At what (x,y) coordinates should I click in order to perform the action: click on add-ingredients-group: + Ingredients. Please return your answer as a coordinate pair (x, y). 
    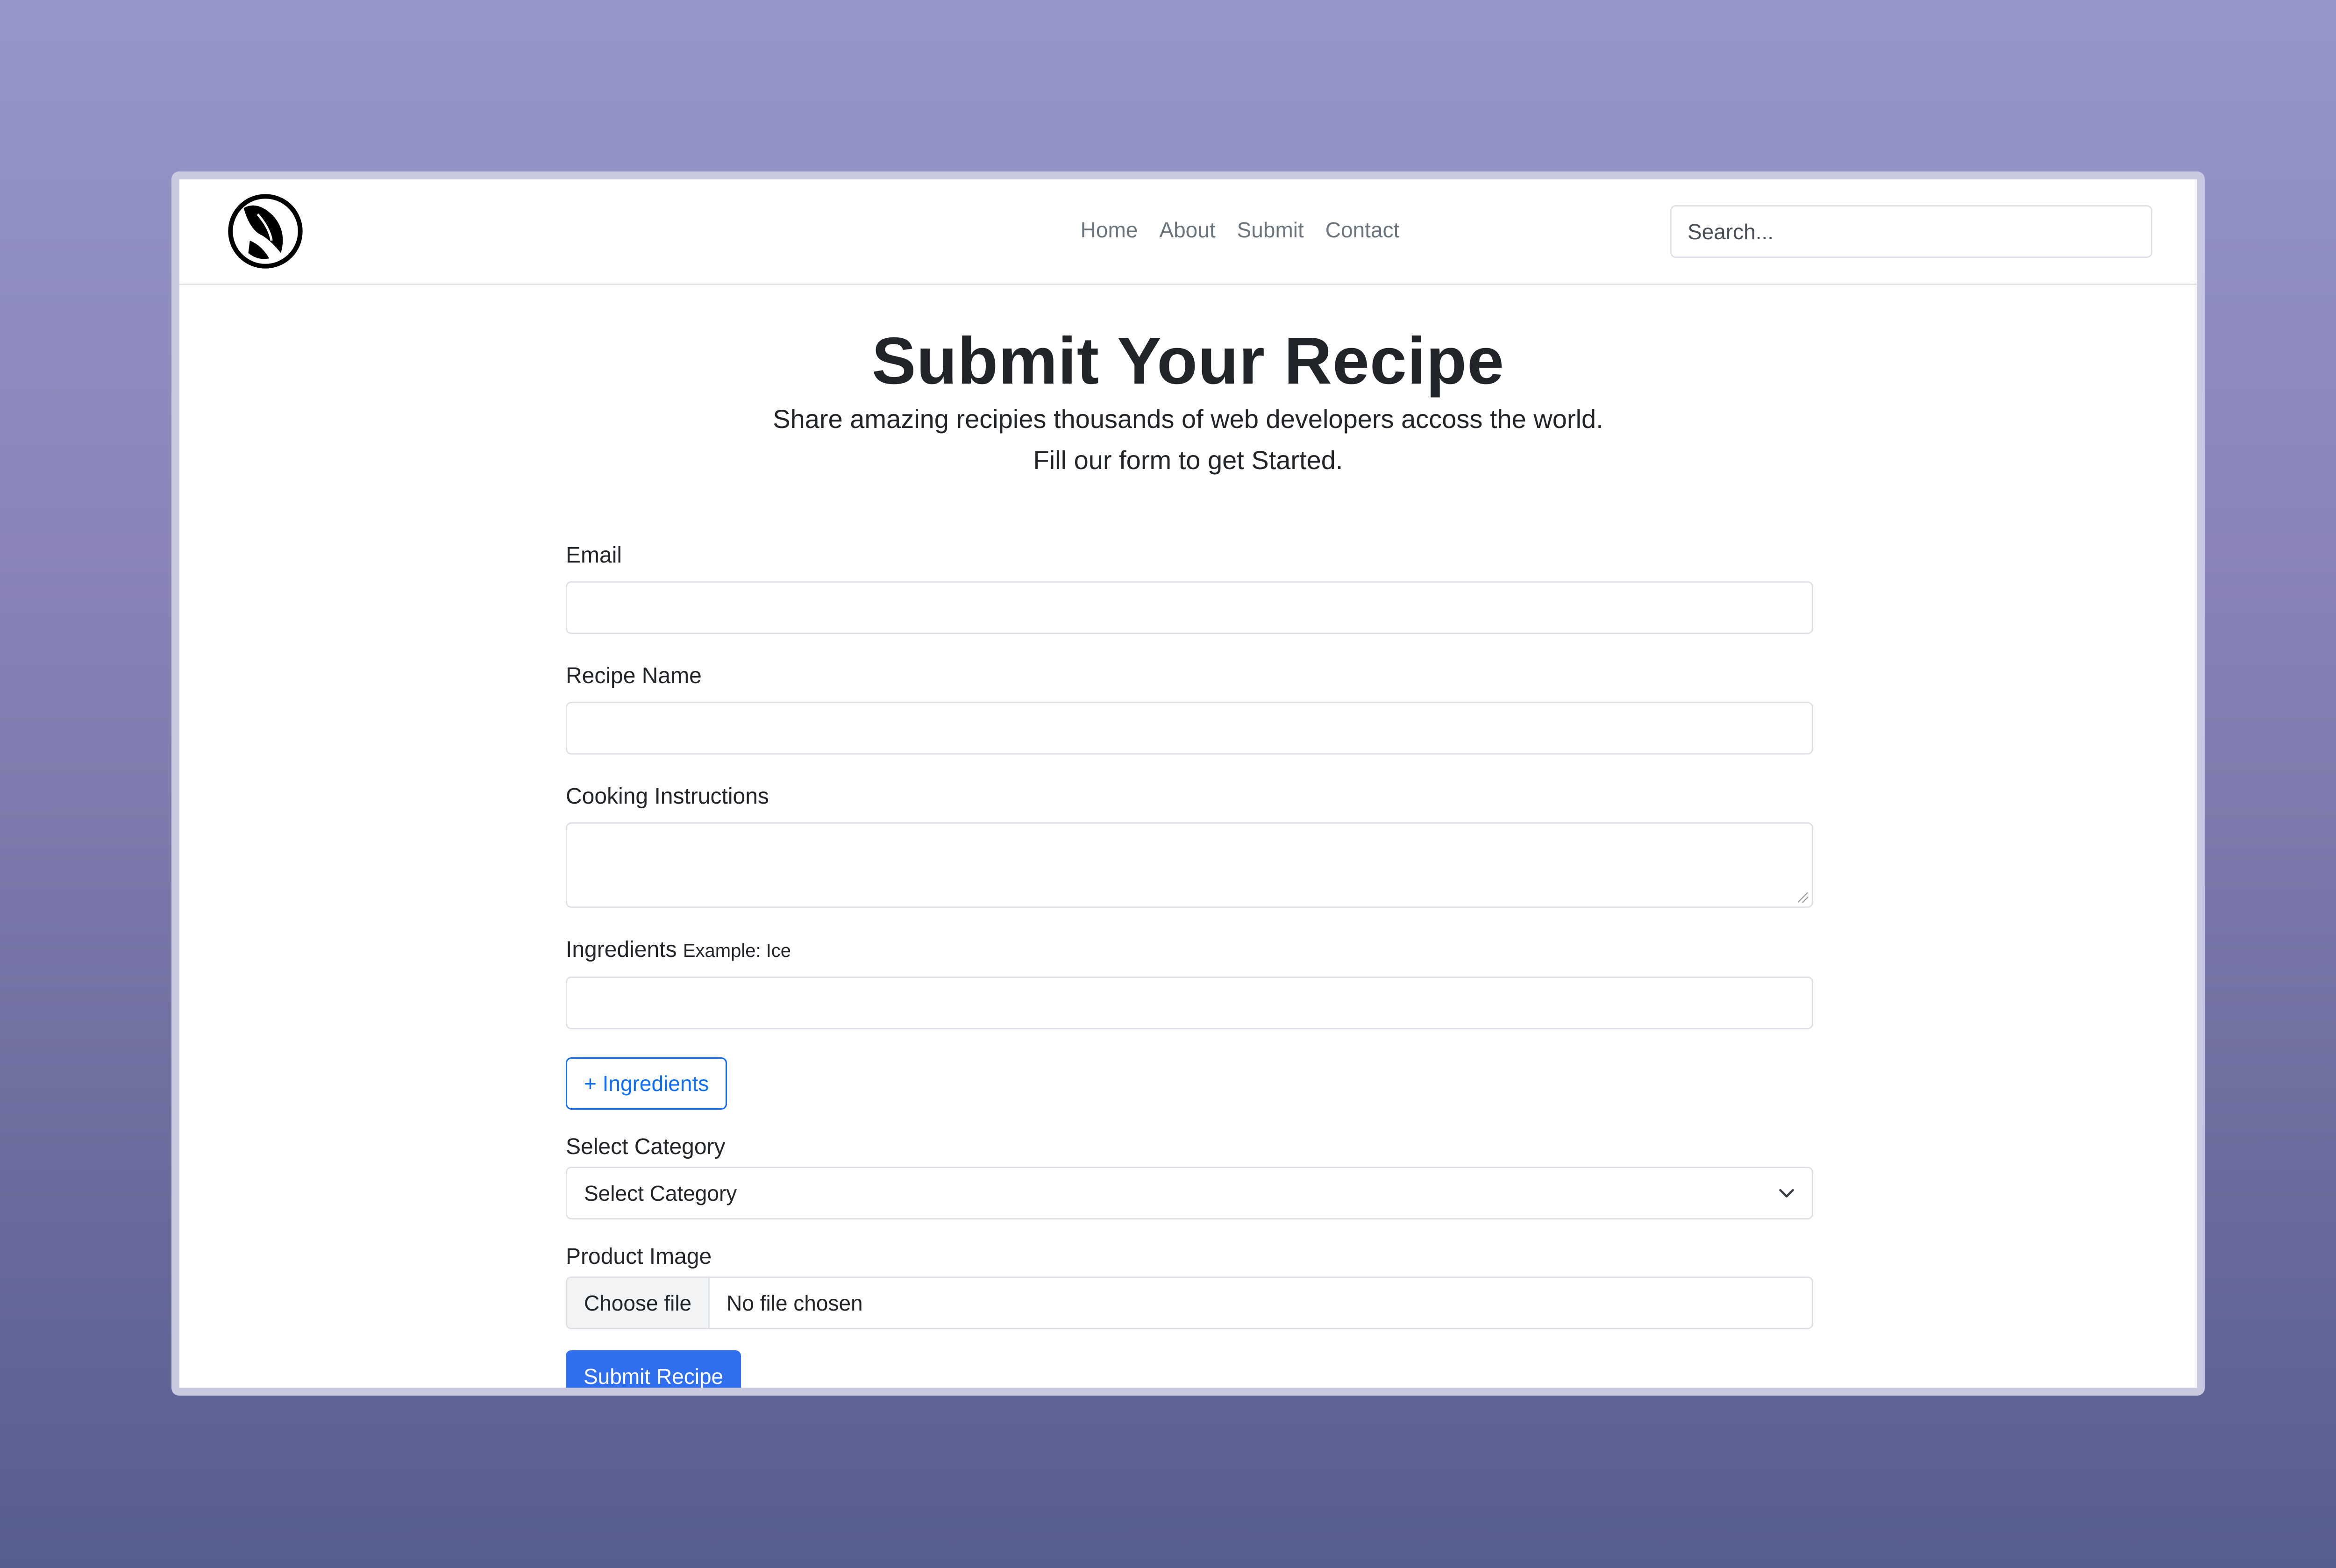
    Looking at the image, I should click on (1189, 1083).